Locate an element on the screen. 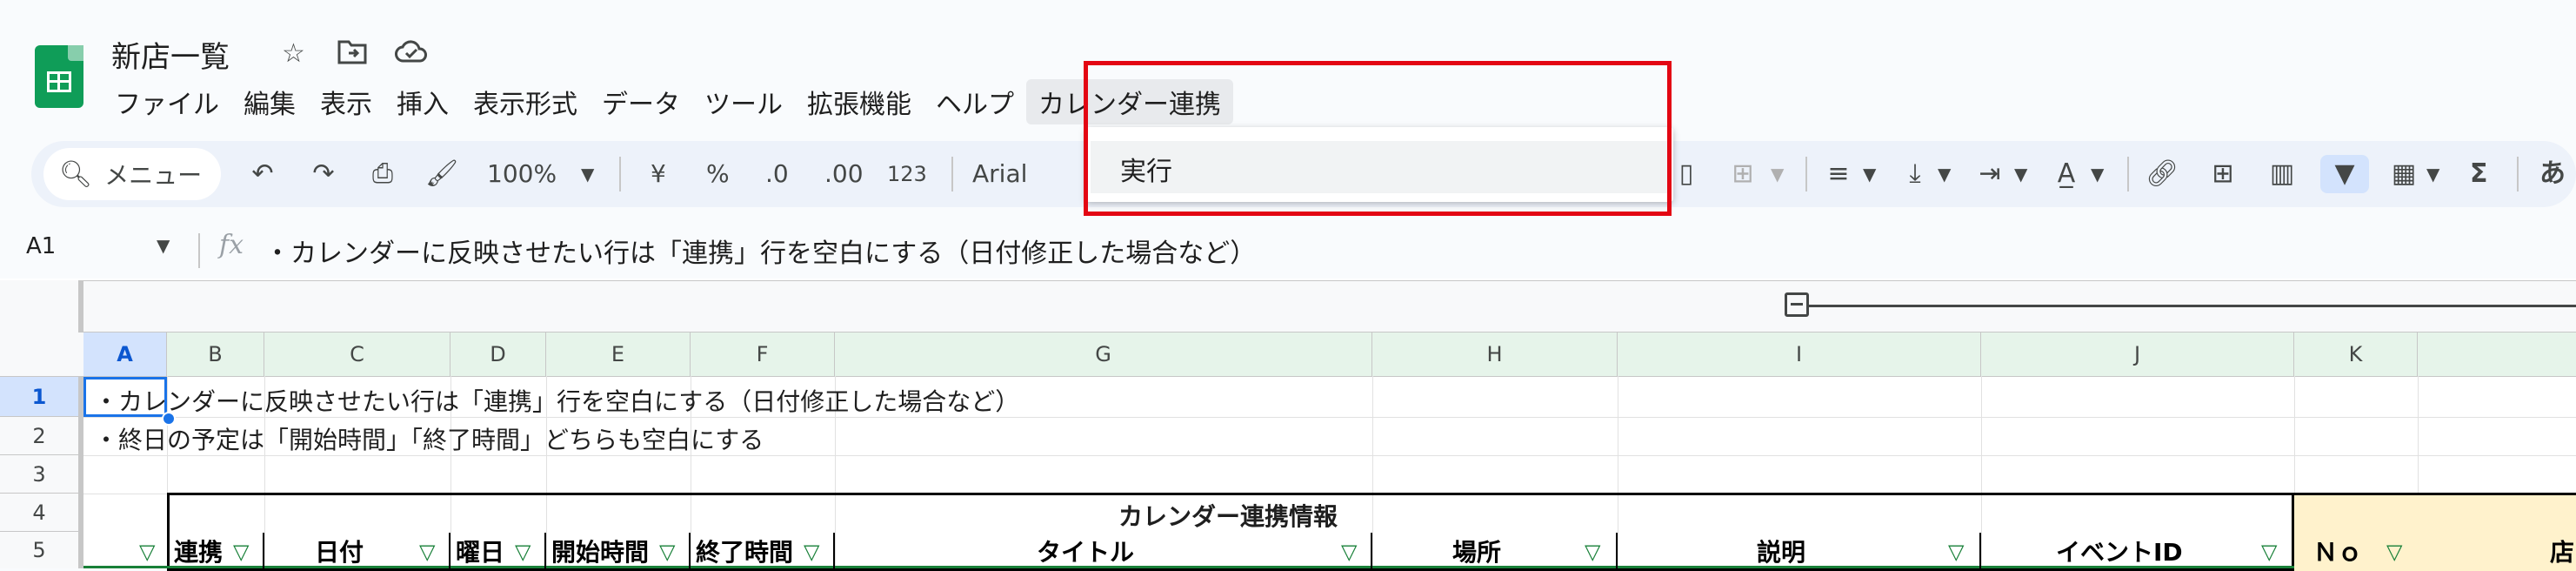 The width and height of the screenshot is (2576, 571). print-icon: ⎙ is located at coordinates (383, 174).